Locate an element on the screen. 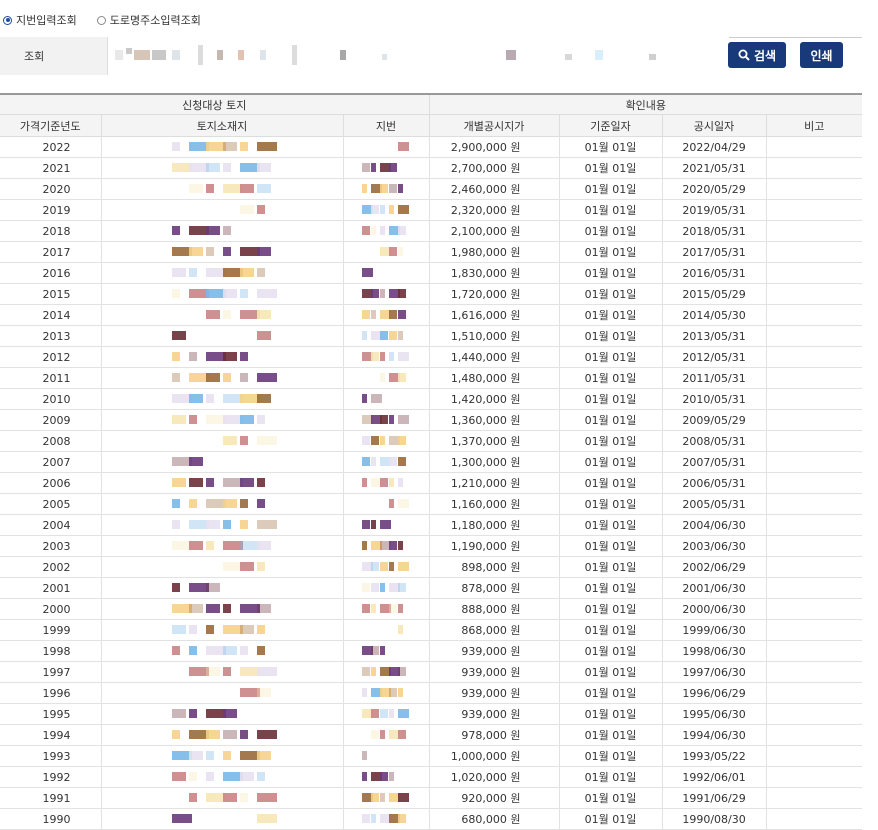 The width and height of the screenshot is (878, 830). announce-date-cell: 1993/05/22 is located at coordinates (714, 756).